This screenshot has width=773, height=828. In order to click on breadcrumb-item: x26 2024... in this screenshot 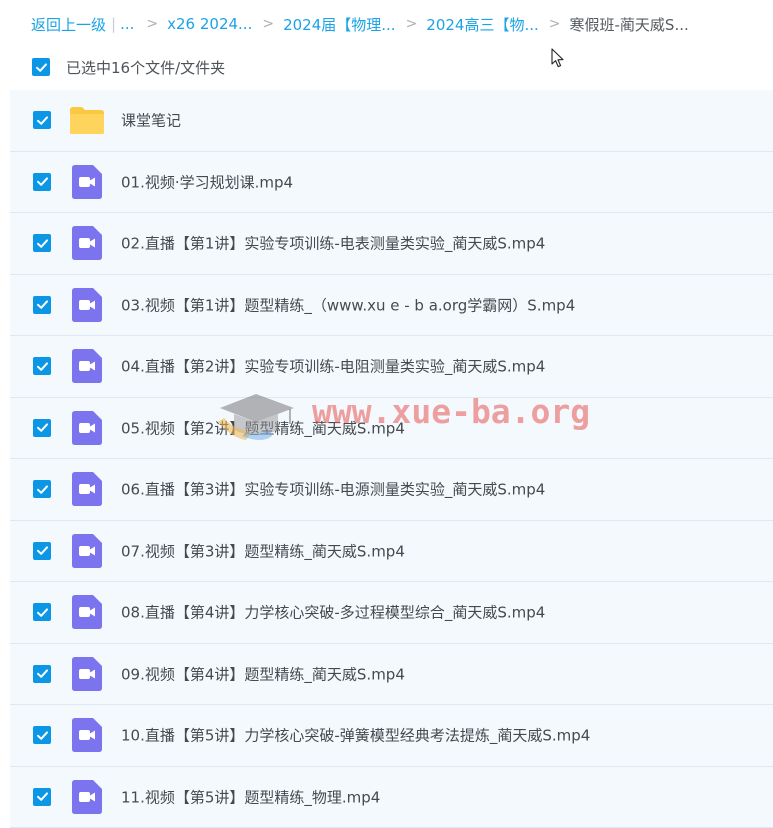, I will do `click(209, 24)`.